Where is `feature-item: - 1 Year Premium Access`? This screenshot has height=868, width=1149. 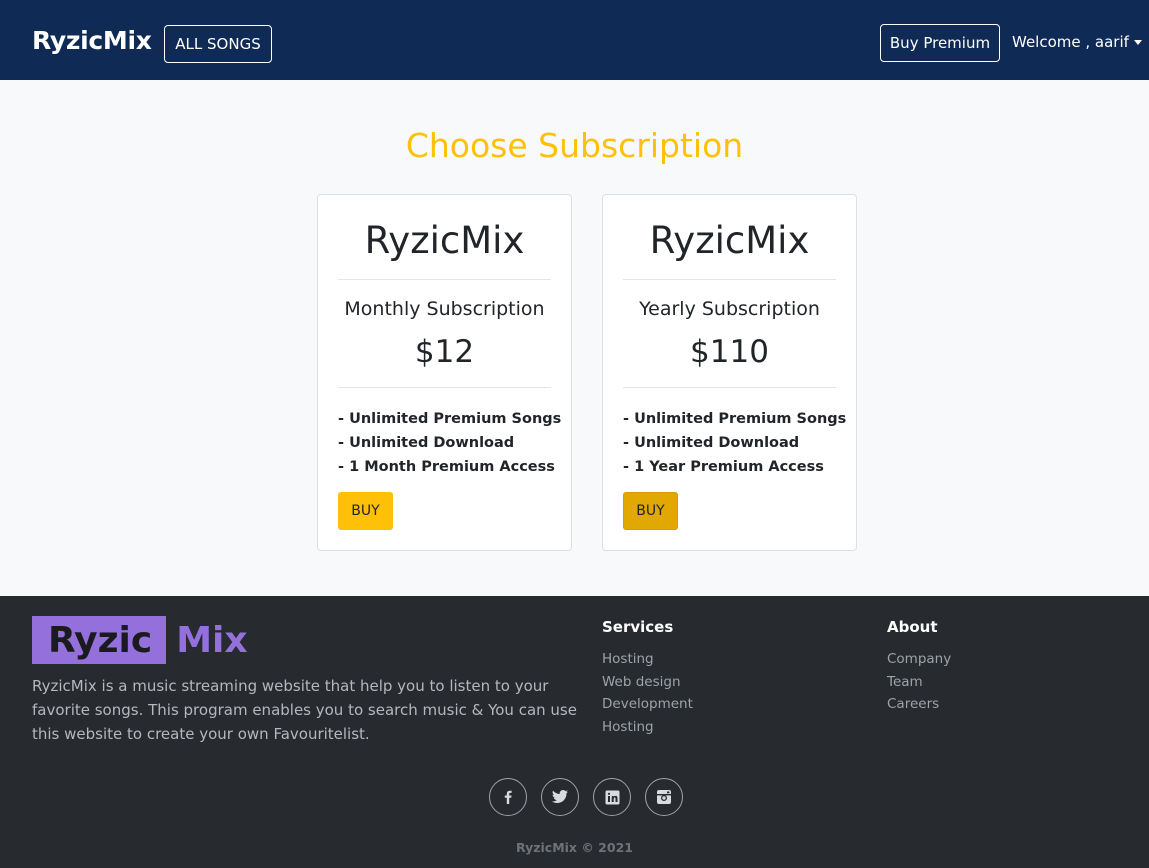 feature-item: - 1 Year Premium Access is located at coordinates (723, 467).